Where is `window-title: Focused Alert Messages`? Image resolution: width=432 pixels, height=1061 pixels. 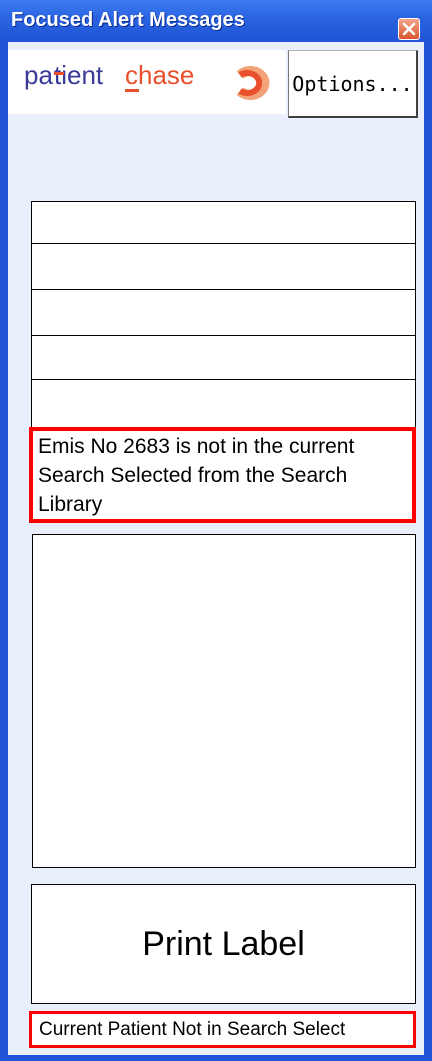
window-title: Focused Alert Messages is located at coordinates (128, 20).